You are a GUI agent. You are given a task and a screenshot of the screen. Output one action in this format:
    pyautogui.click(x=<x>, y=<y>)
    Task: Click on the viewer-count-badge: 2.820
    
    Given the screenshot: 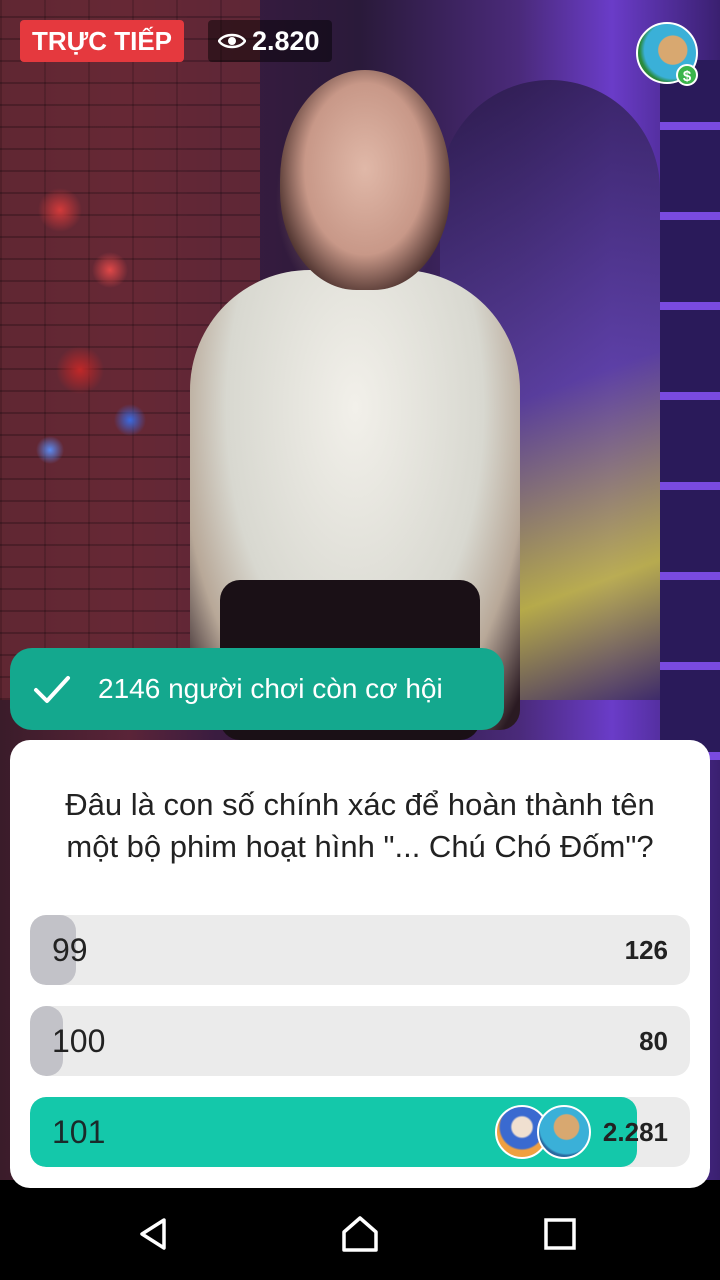 What is the action you would take?
    pyautogui.click(x=270, y=41)
    